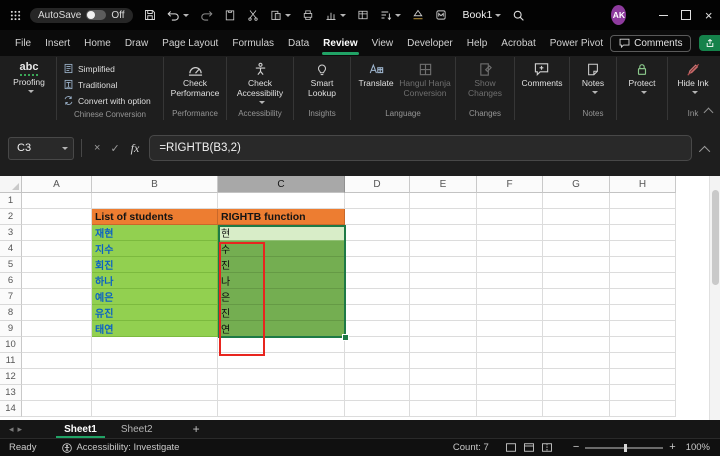  What do you see at coordinates (11, 313) in the screenshot?
I see `row-header-8: 8` at bounding box center [11, 313].